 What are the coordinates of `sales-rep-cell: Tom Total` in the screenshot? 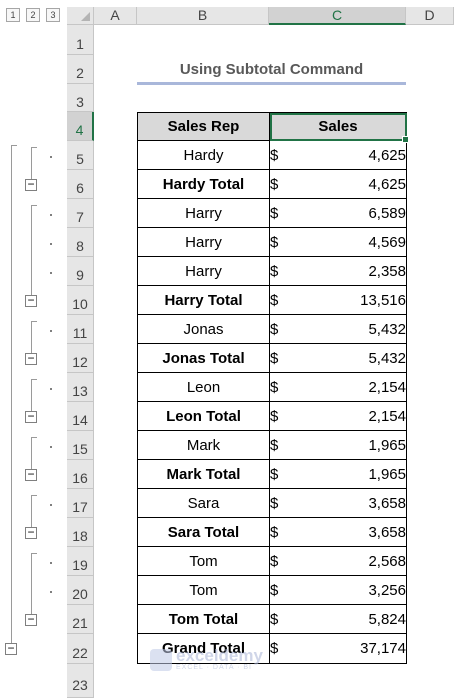 It's located at (203, 619).